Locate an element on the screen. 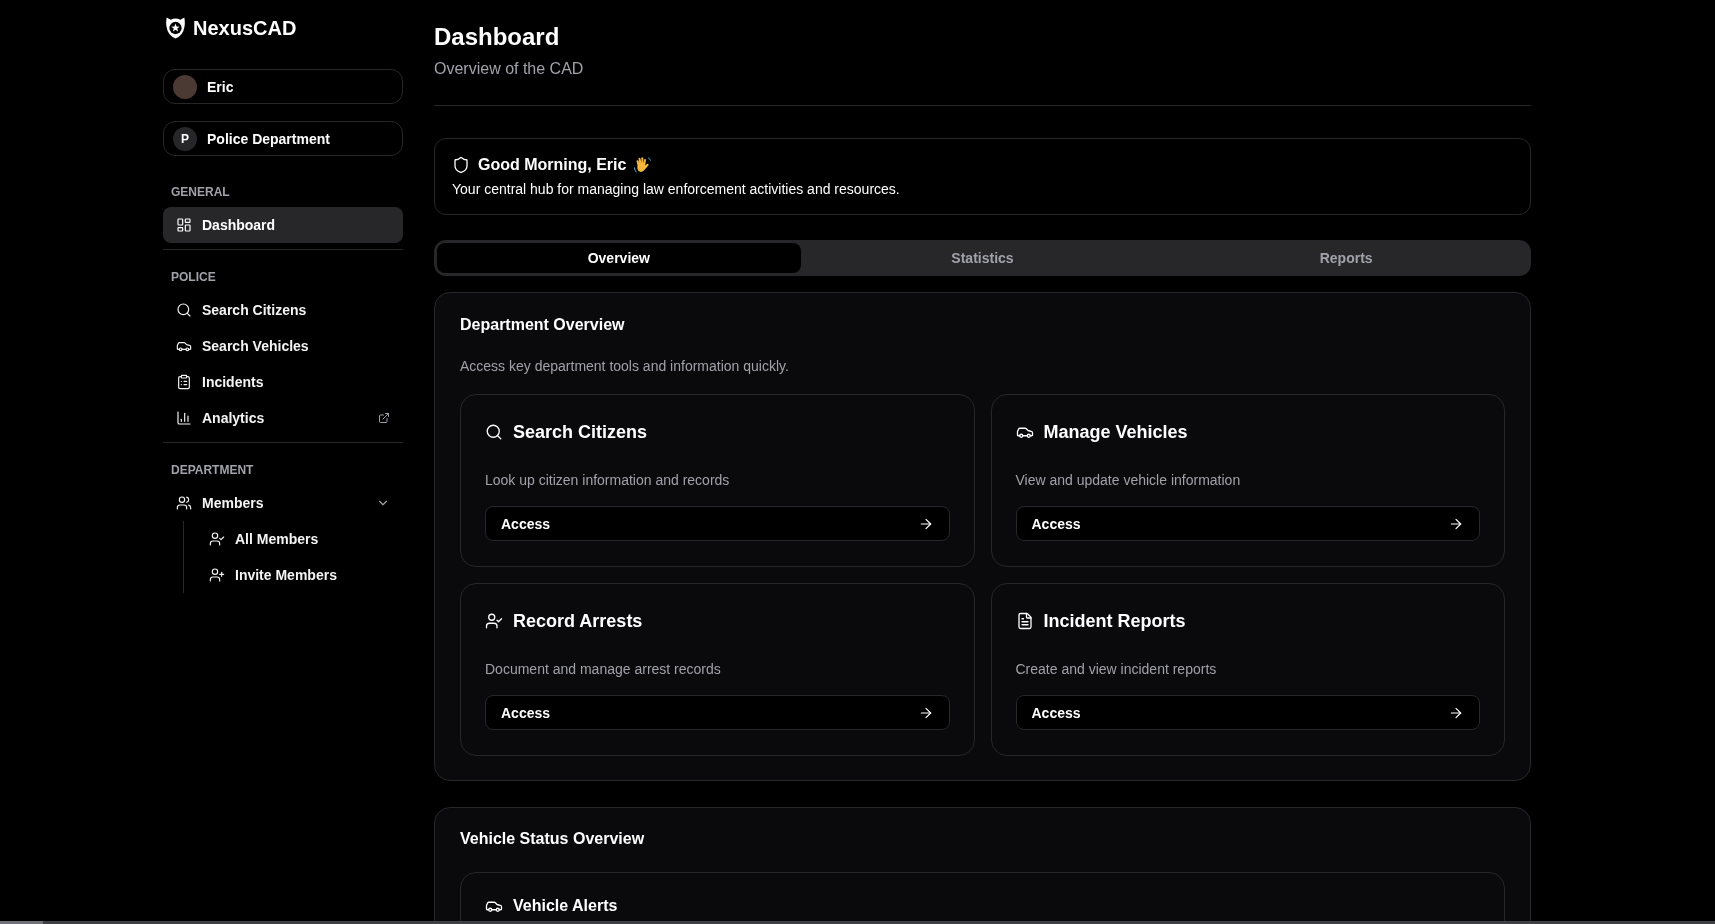 This screenshot has width=1715, height=924. section-title: Department Overview is located at coordinates (543, 325).